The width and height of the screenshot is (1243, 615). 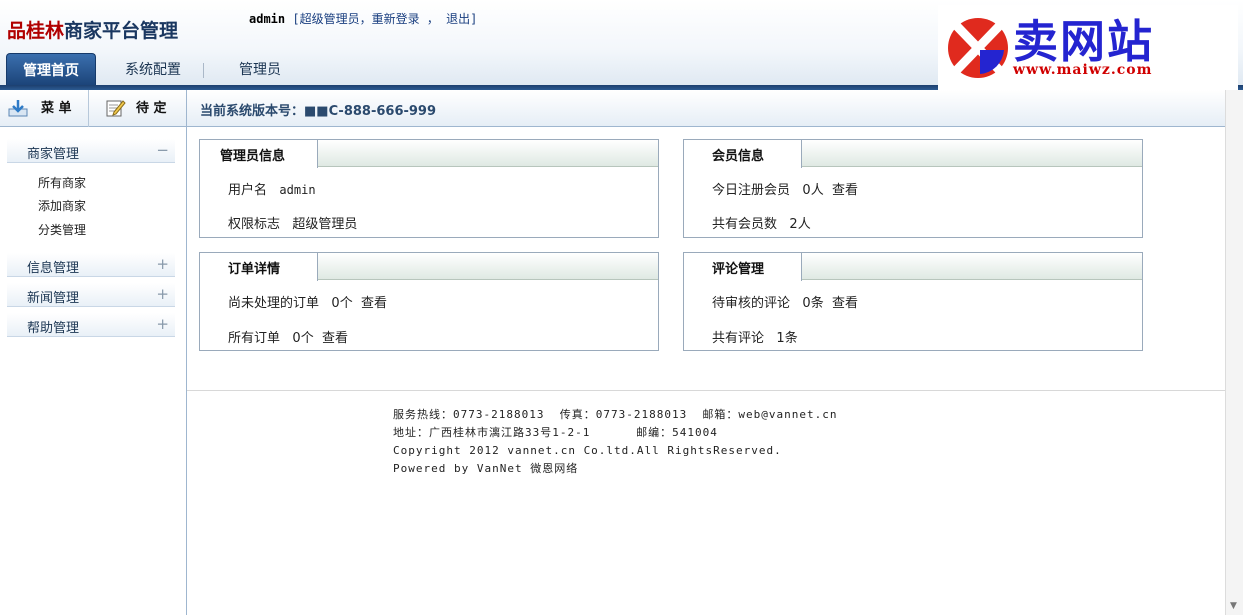 I want to click on version-label: 当前系统版本号：, so click(x=252, y=111).